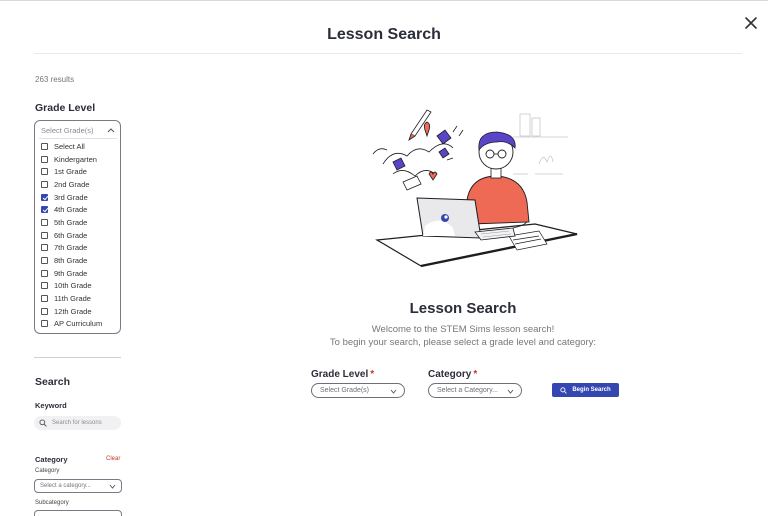 The height and width of the screenshot is (516, 768). I want to click on grade-level-label-text: Grade Level, so click(340, 374).